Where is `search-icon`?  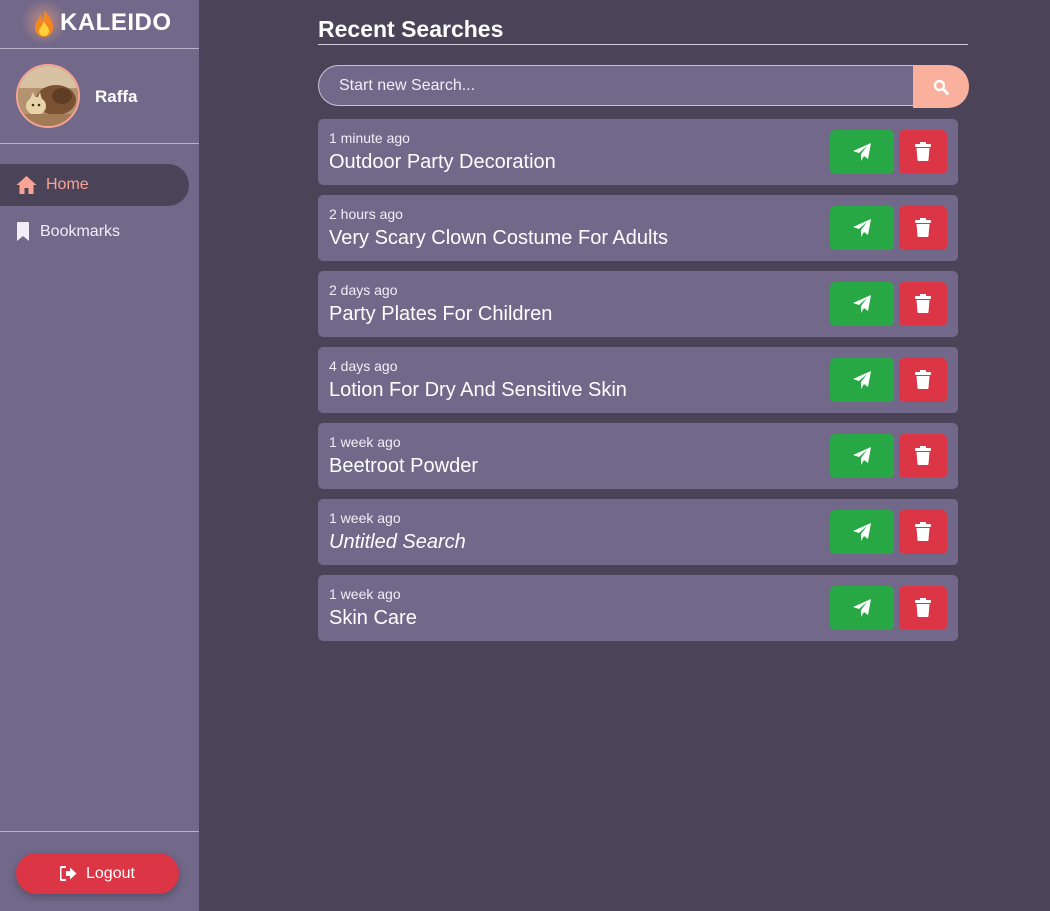
search-icon is located at coordinates (941, 87).